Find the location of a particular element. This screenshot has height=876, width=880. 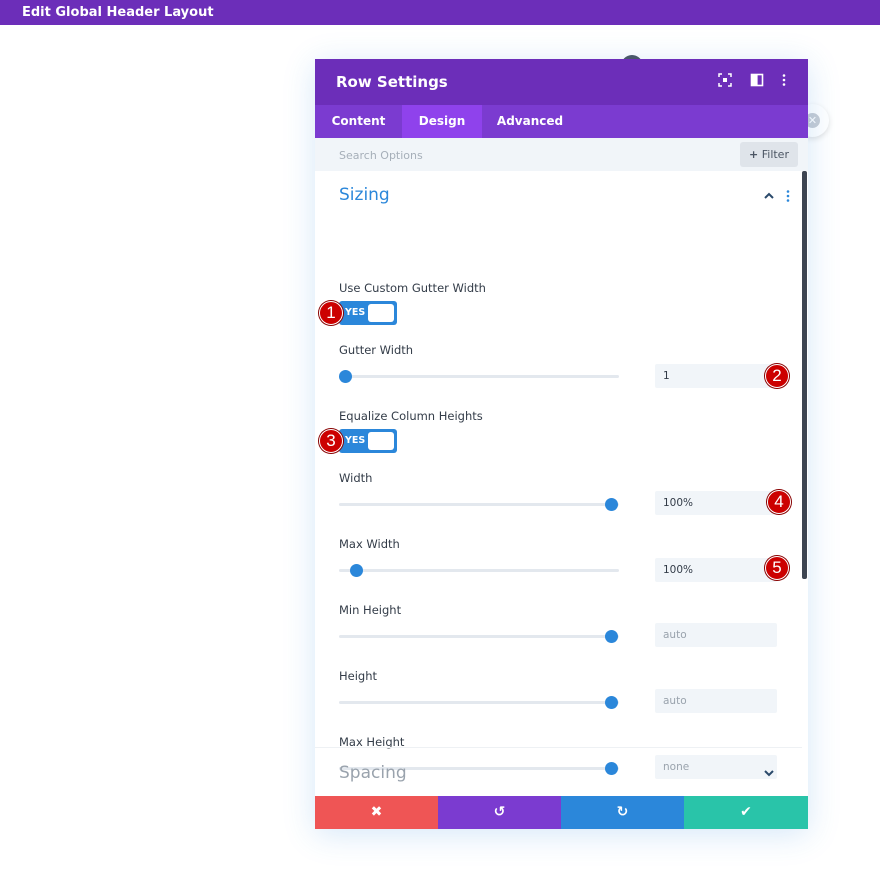

max-width-input: 100% is located at coordinates (716, 570).